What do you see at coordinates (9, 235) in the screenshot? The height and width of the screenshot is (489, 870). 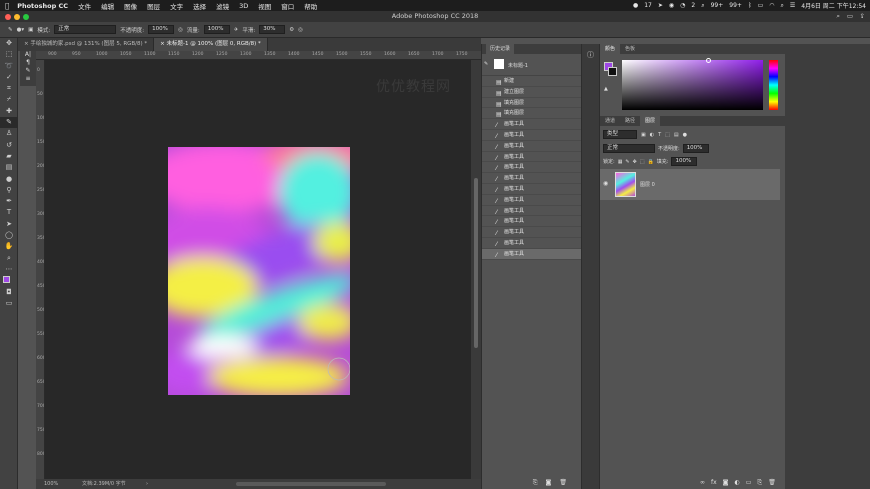 I see `ellipse-tool-icon: ◯` at bounding box center [9, 235].